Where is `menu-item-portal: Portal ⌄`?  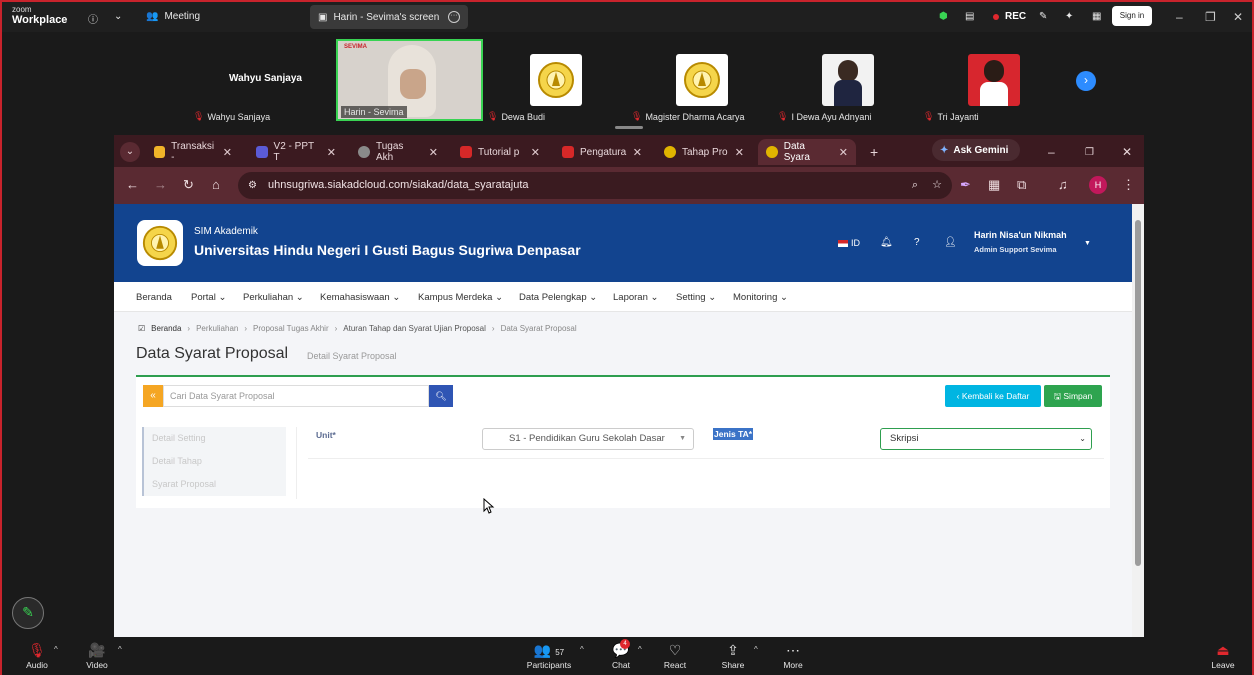
menu-item-portal: Portal ⌄ is located at coordinates (208, 297).